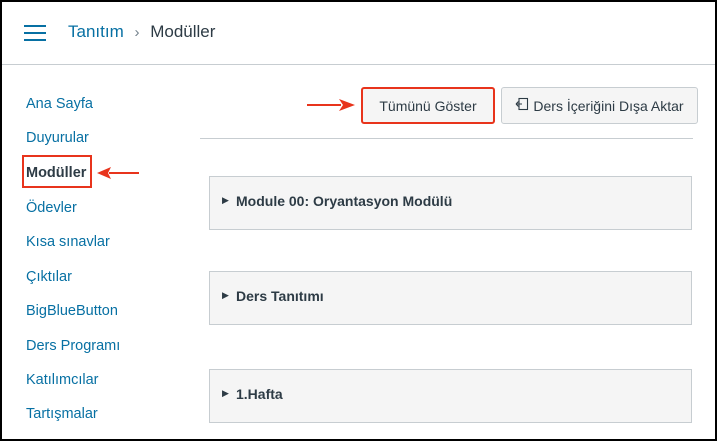 This screenshot has height=441, width=717. I want to click on export-course-content-button: Ders İçeriğini Dışa Aktar, so click(599, 105).